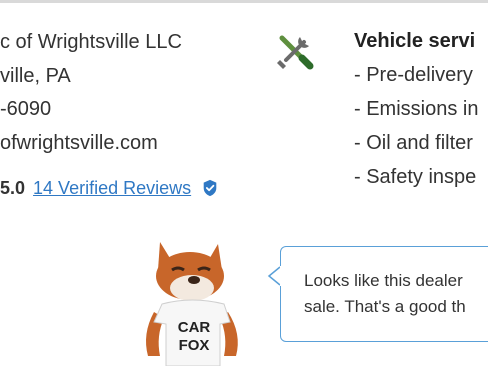 The width and height of the screenshot is (488, 366). Describe the element at coordinates (383, 280) in the screenshot. I see `callout-text-line1: Looks like this dealer` at that location.